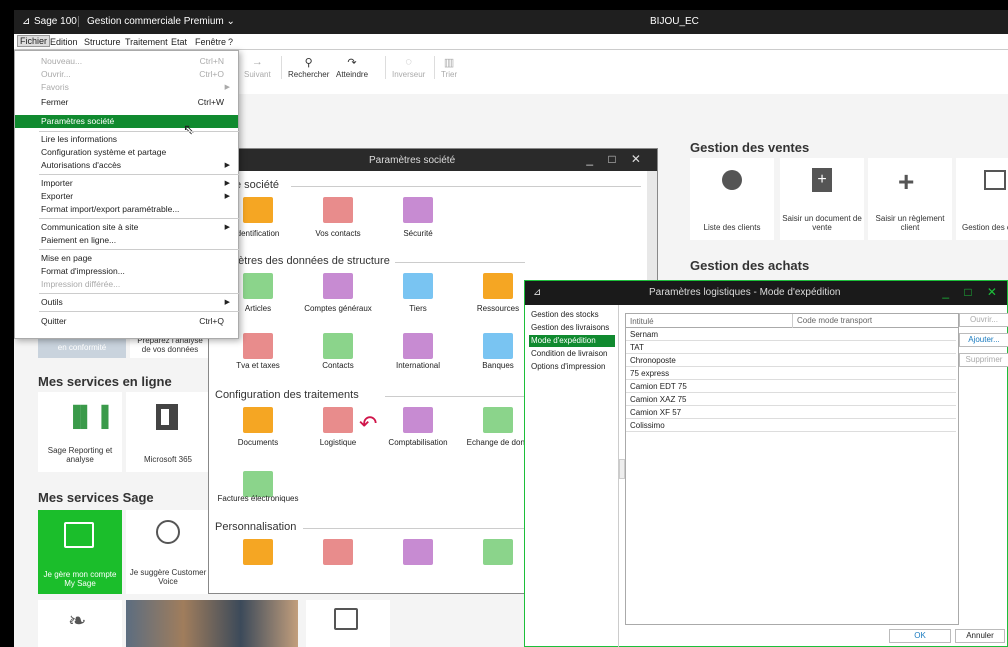 Image resolution: width=1008 pixels, height=647 pixels. I want to click on card-microsoft-365: Microsoft 365, so click(168, 432).